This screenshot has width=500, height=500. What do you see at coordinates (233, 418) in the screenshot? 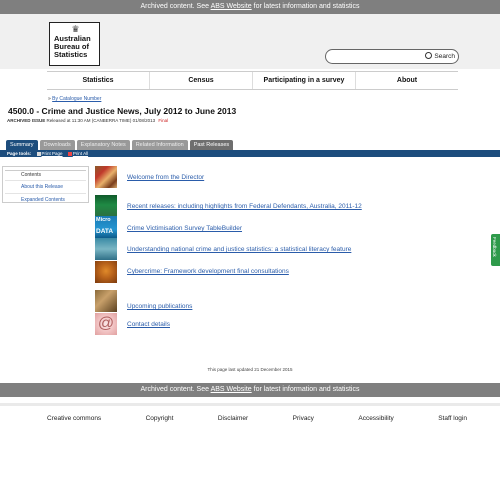
I see `footer-disclaimer: Disclaimer` at bounding box center [233, 418].